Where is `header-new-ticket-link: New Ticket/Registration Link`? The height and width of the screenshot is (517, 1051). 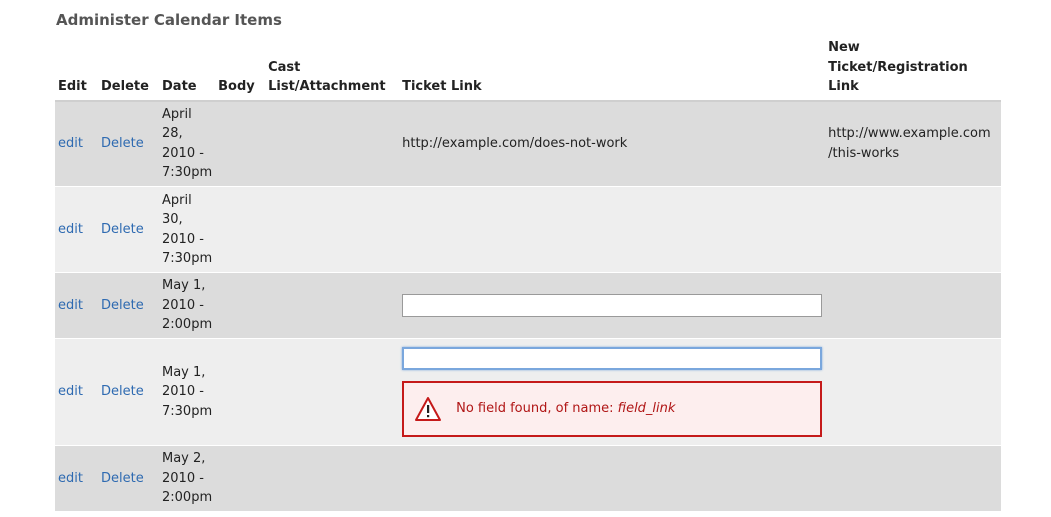
header-new-ticket-link: New Ticket/Registration Link is located at coordinates (913, 70).